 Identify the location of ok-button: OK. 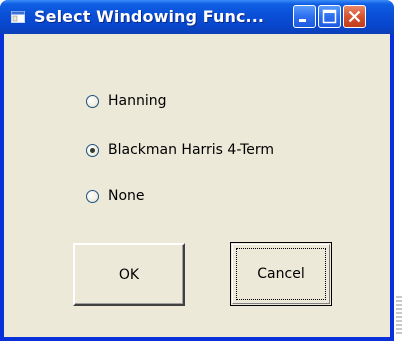
(129, 274).